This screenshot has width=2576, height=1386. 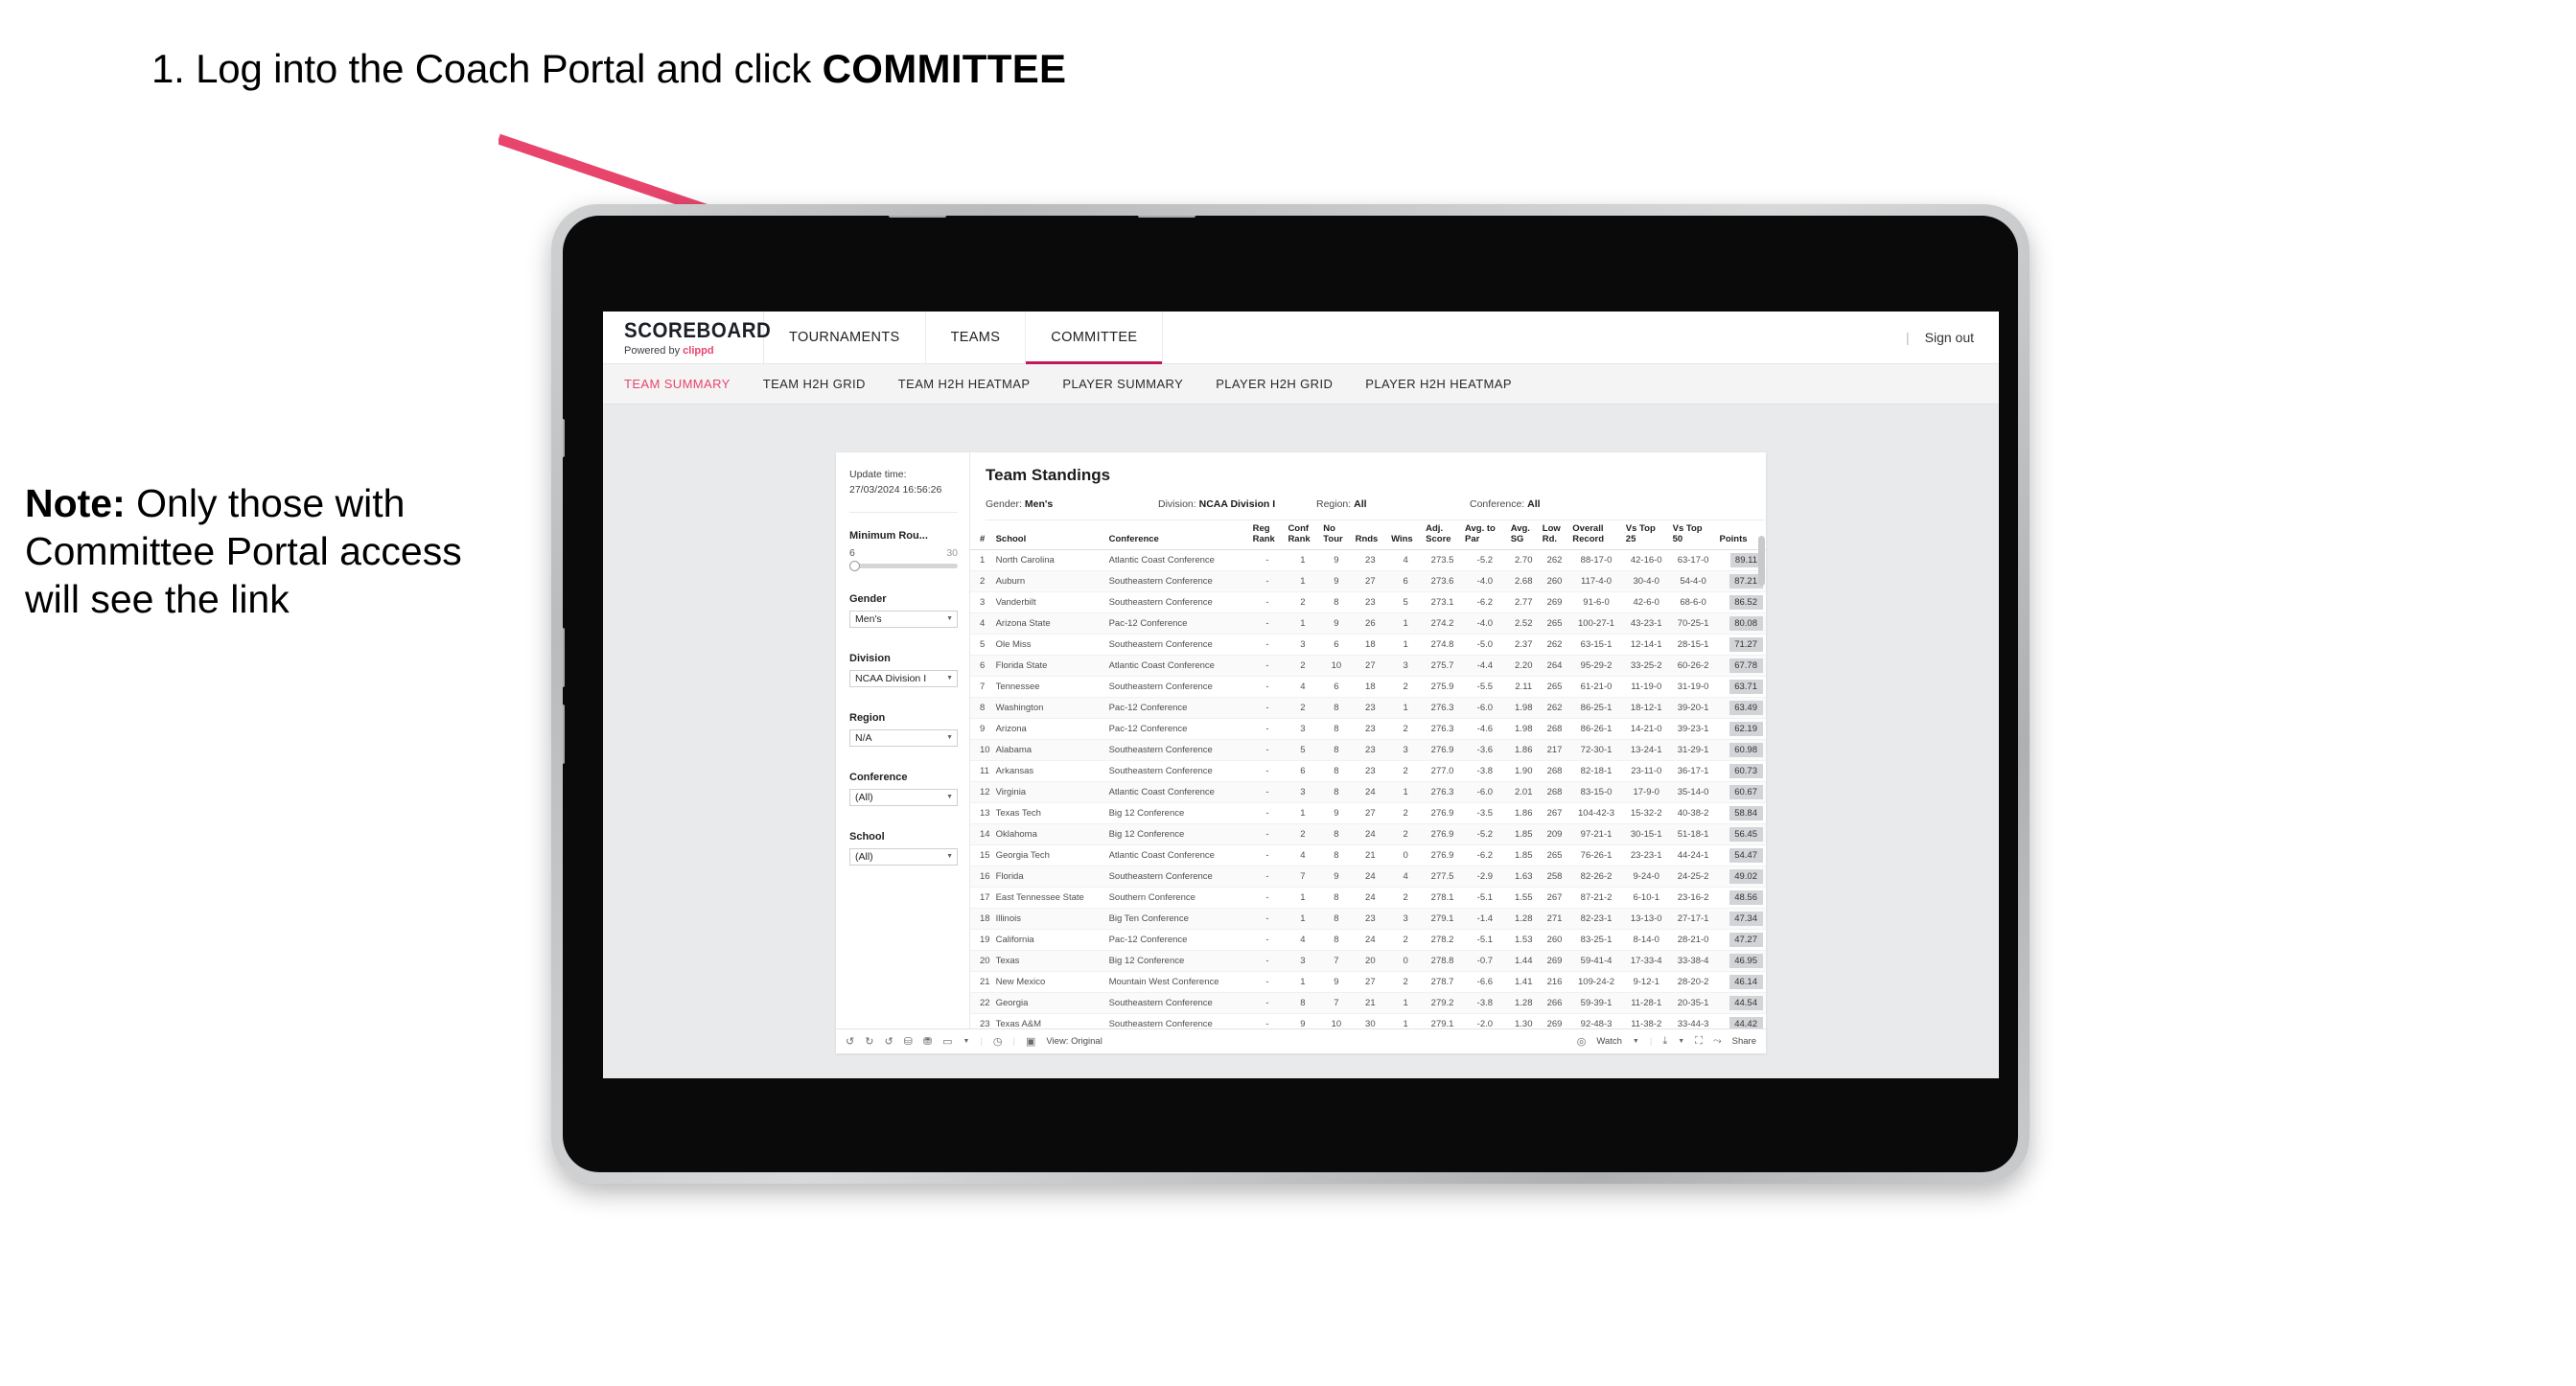 What do you see at coordinates (1275, 384) in the screenshot?
I see `tab-player-h2h-grid: PLAYER H2H GRID` at bounding box center [1275, 384].